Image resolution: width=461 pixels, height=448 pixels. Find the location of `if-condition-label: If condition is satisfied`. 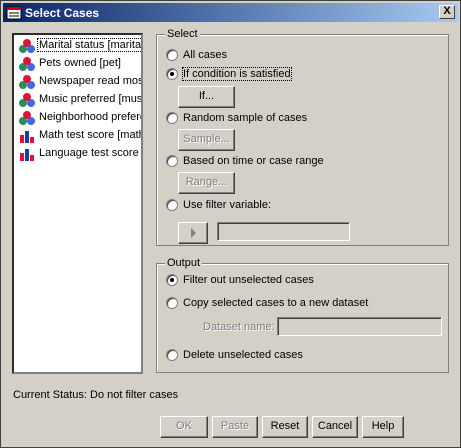

if-condition-label: If condition is satisfied is located at coordinates (237, 74).